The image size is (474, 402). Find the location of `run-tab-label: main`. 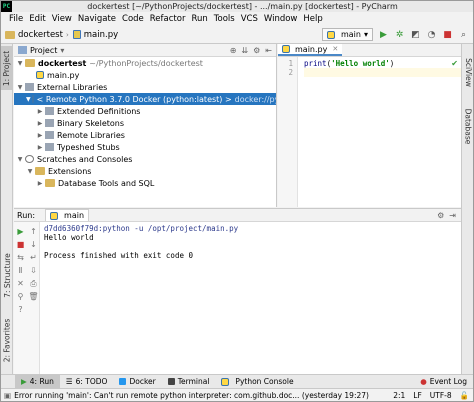

run-tab-label: main is located at coordinates (74, 215).